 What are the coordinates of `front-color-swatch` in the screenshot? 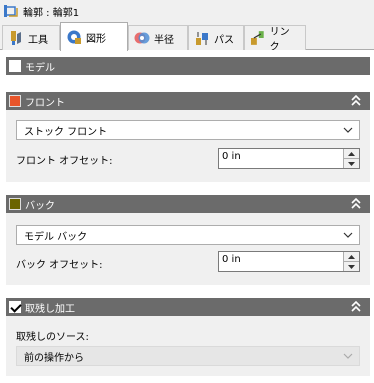 It's located at (15, 101).